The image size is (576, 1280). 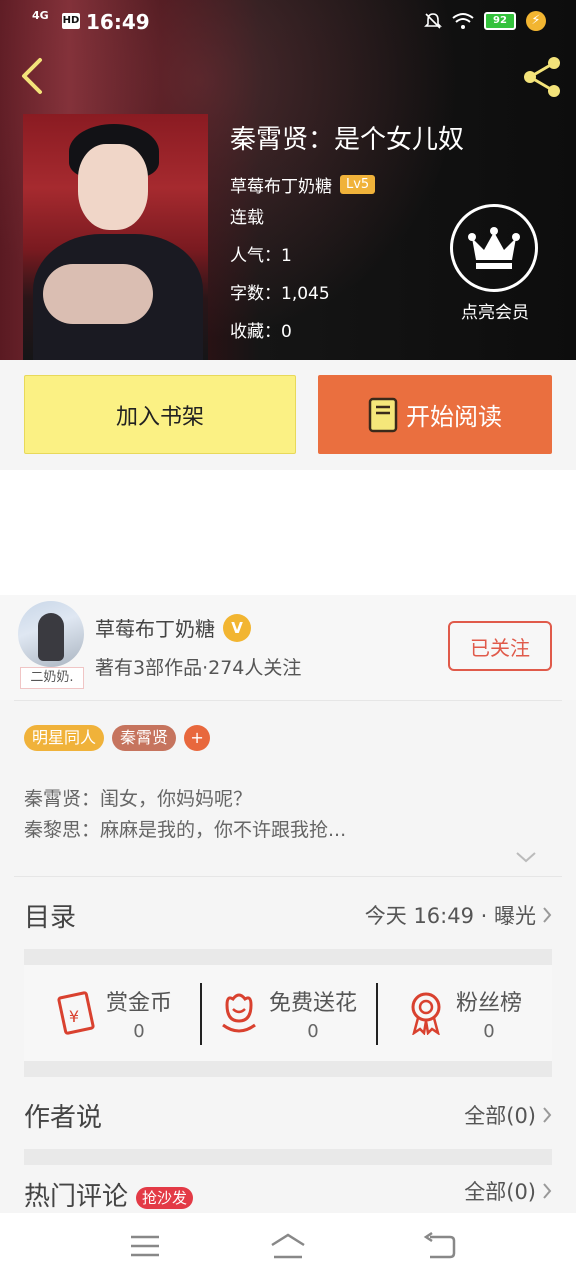 I want to click on hot-comments-link: 全部(0), so click(x=500, y=1192).